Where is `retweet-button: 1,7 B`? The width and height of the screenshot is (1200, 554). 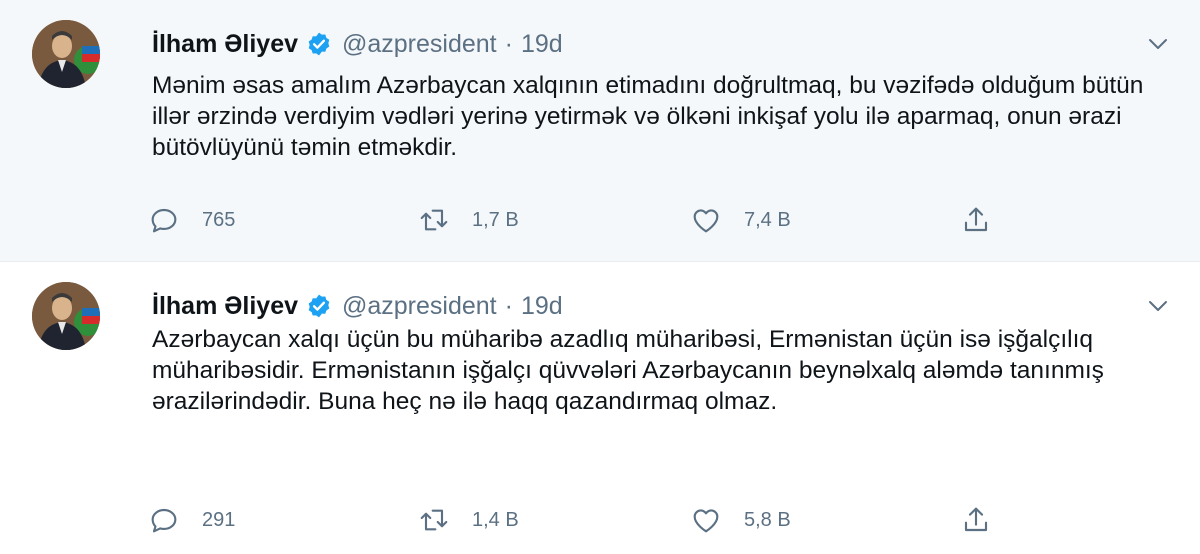 retweet-button: 1,7 B is located at coordinates (554, 220).